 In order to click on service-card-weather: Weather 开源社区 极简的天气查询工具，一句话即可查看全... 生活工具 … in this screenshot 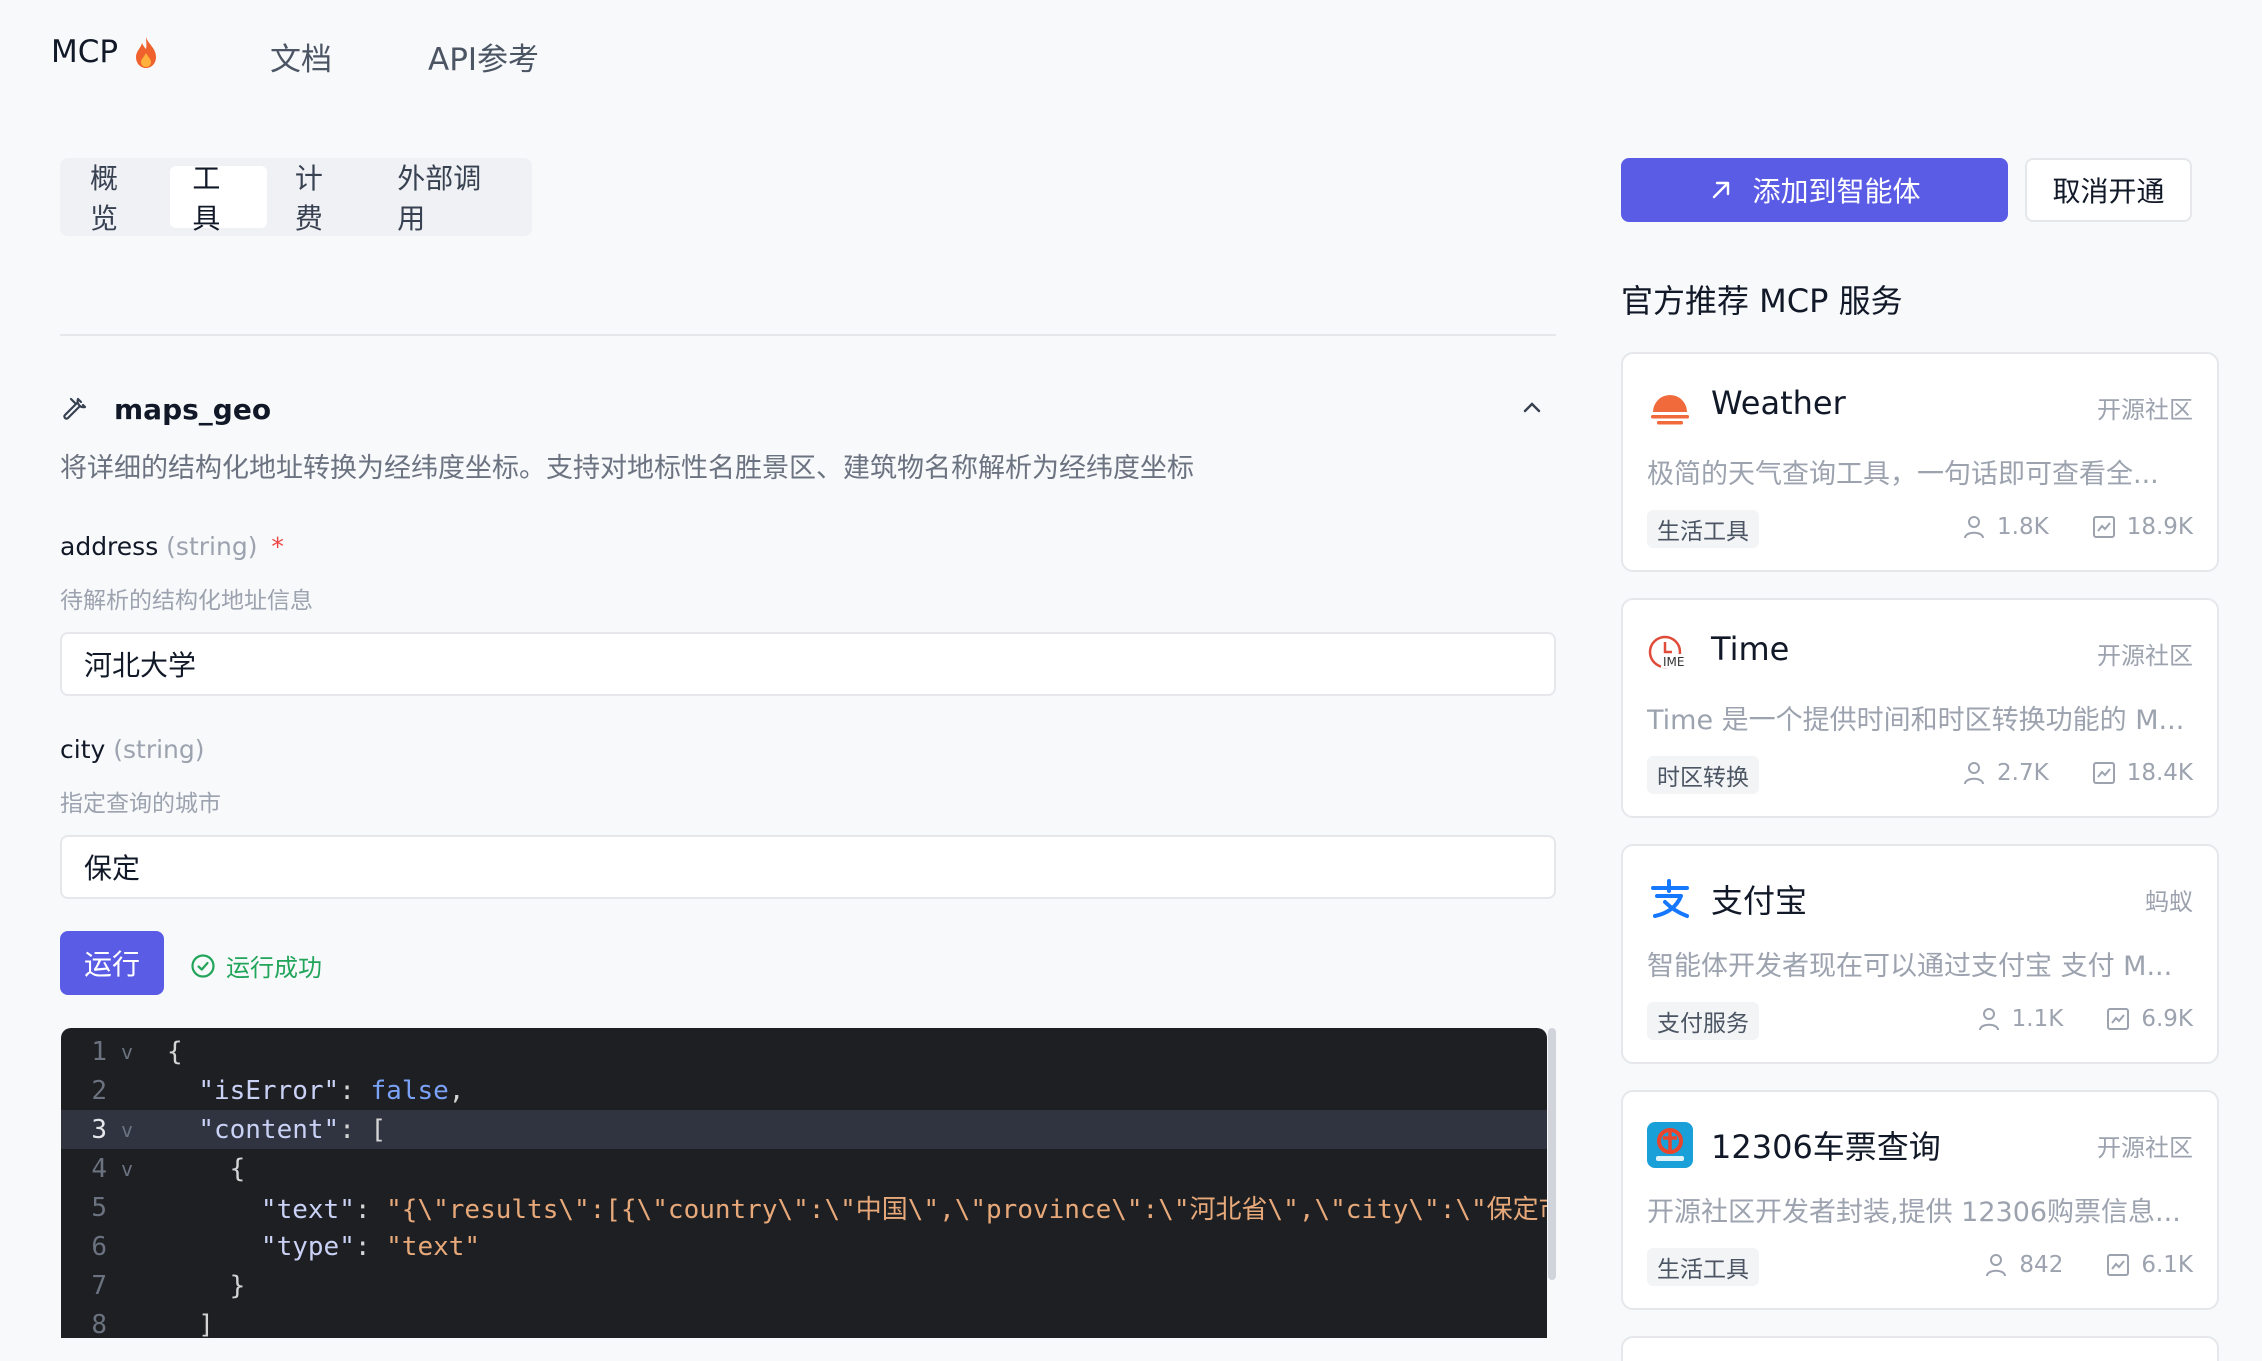, I will do `click(1920, 462)`.